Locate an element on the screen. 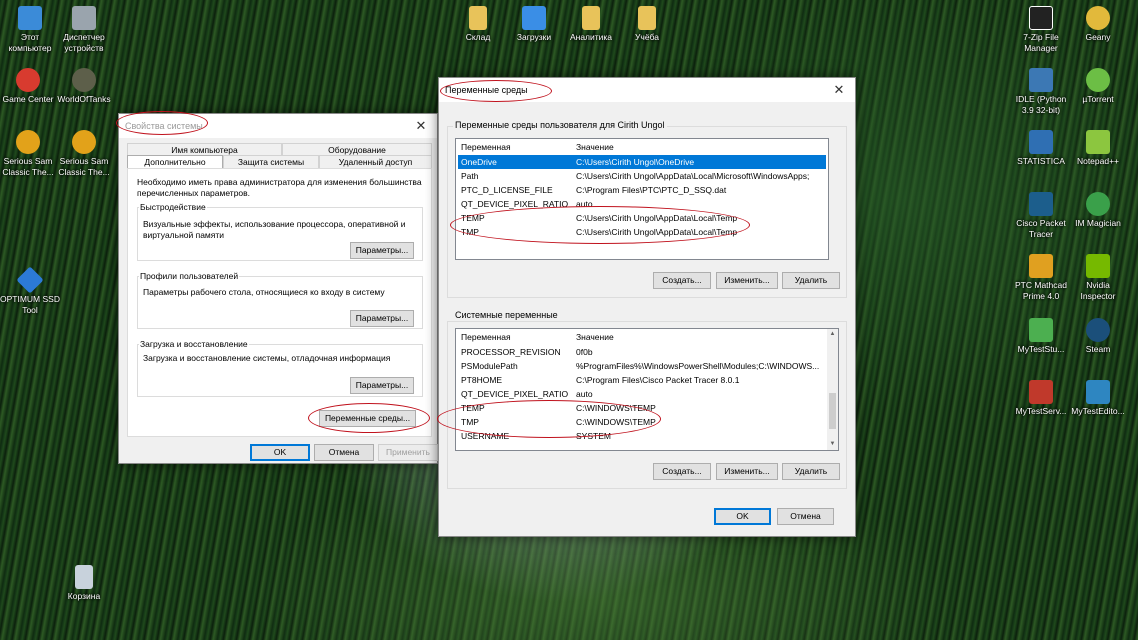 This screenshot has width=1138, height=640. desktop-icon-im-magician: IM Magician is located at coordinates (1098, 210).